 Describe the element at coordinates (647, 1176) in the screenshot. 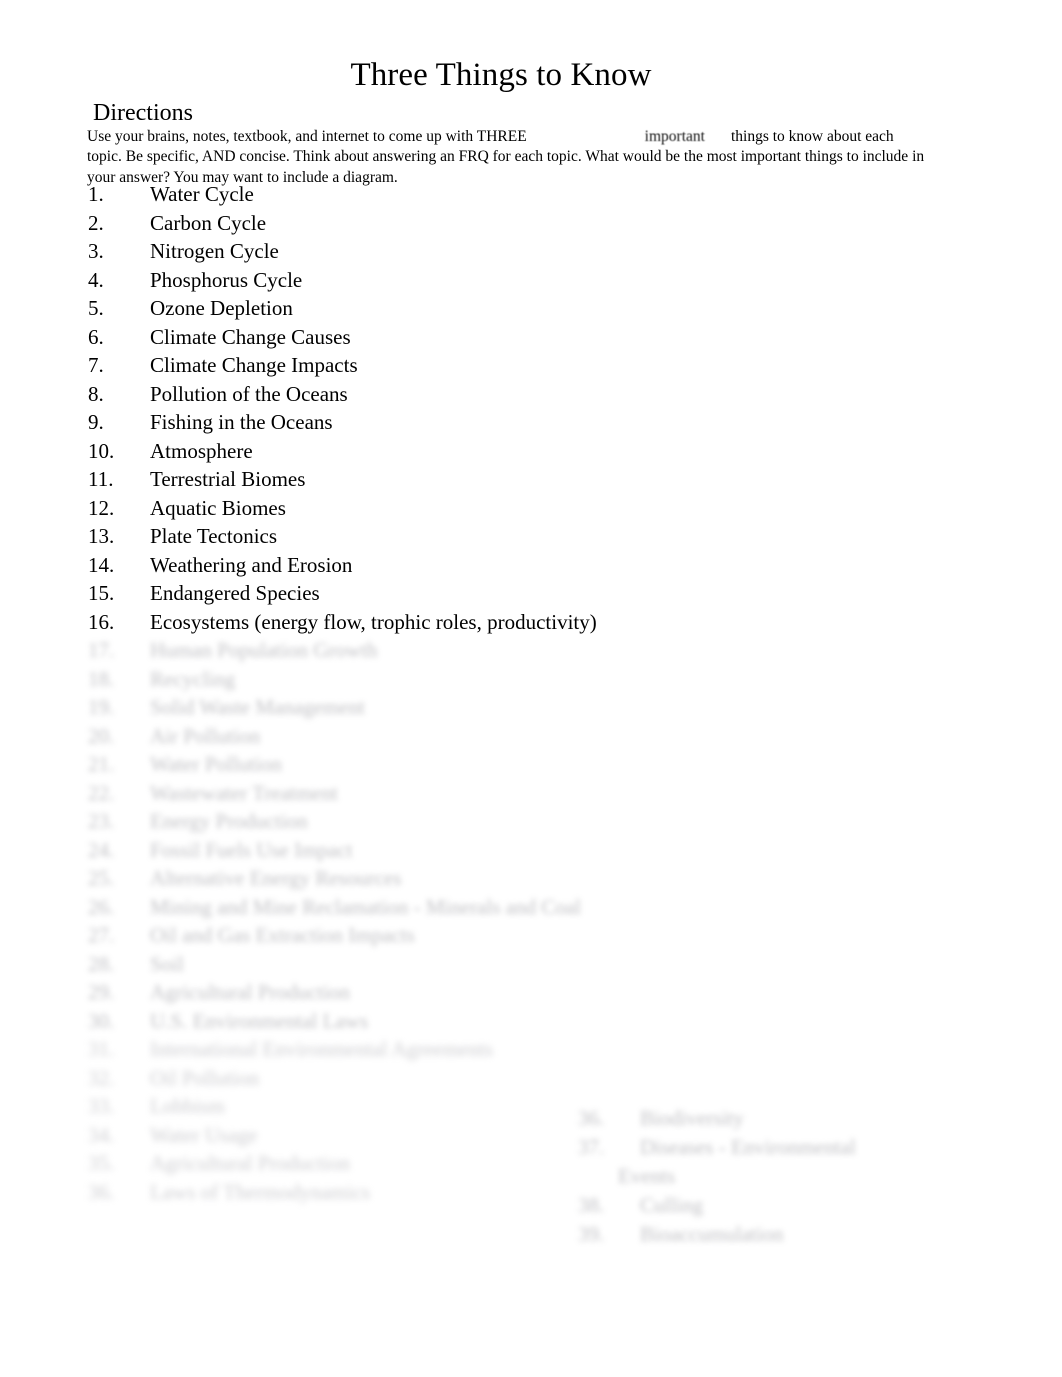

I see `topic-label-continuation: Events` at that location.